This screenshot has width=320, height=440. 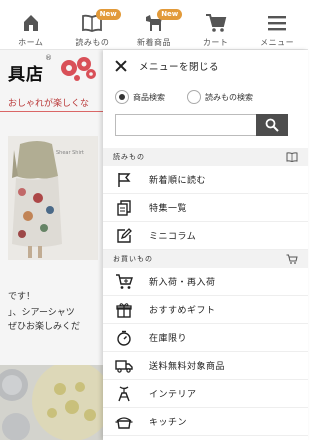 I want to click on search-button, so click(x=272, y=125).